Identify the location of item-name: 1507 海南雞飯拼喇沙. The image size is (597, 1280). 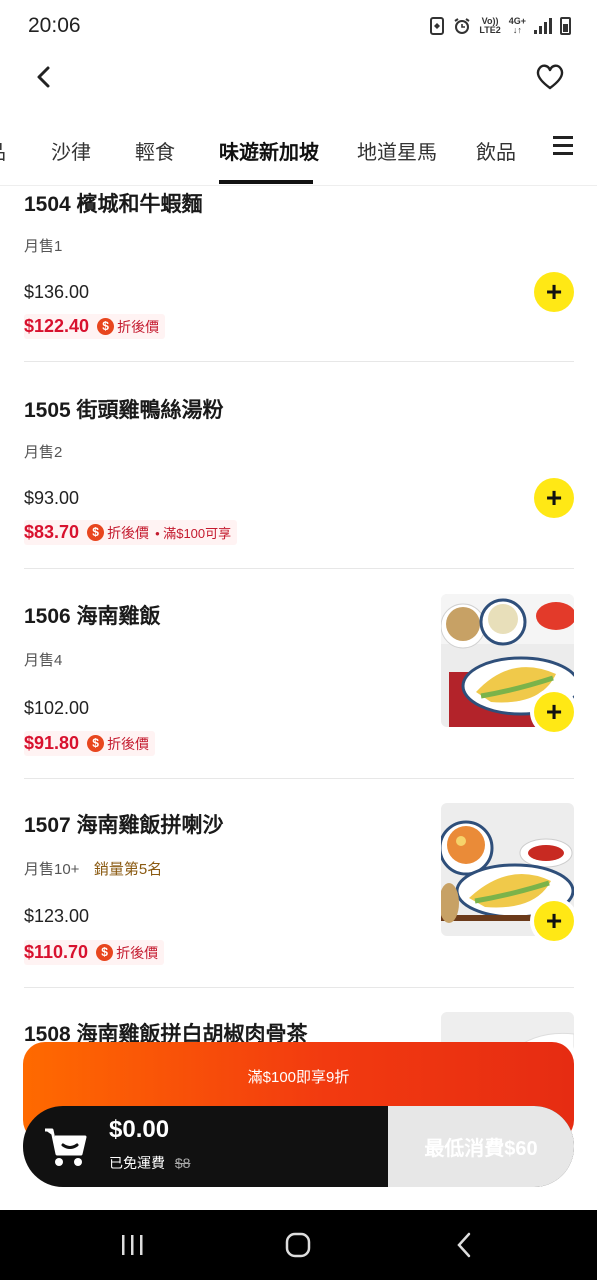
(124, 825).